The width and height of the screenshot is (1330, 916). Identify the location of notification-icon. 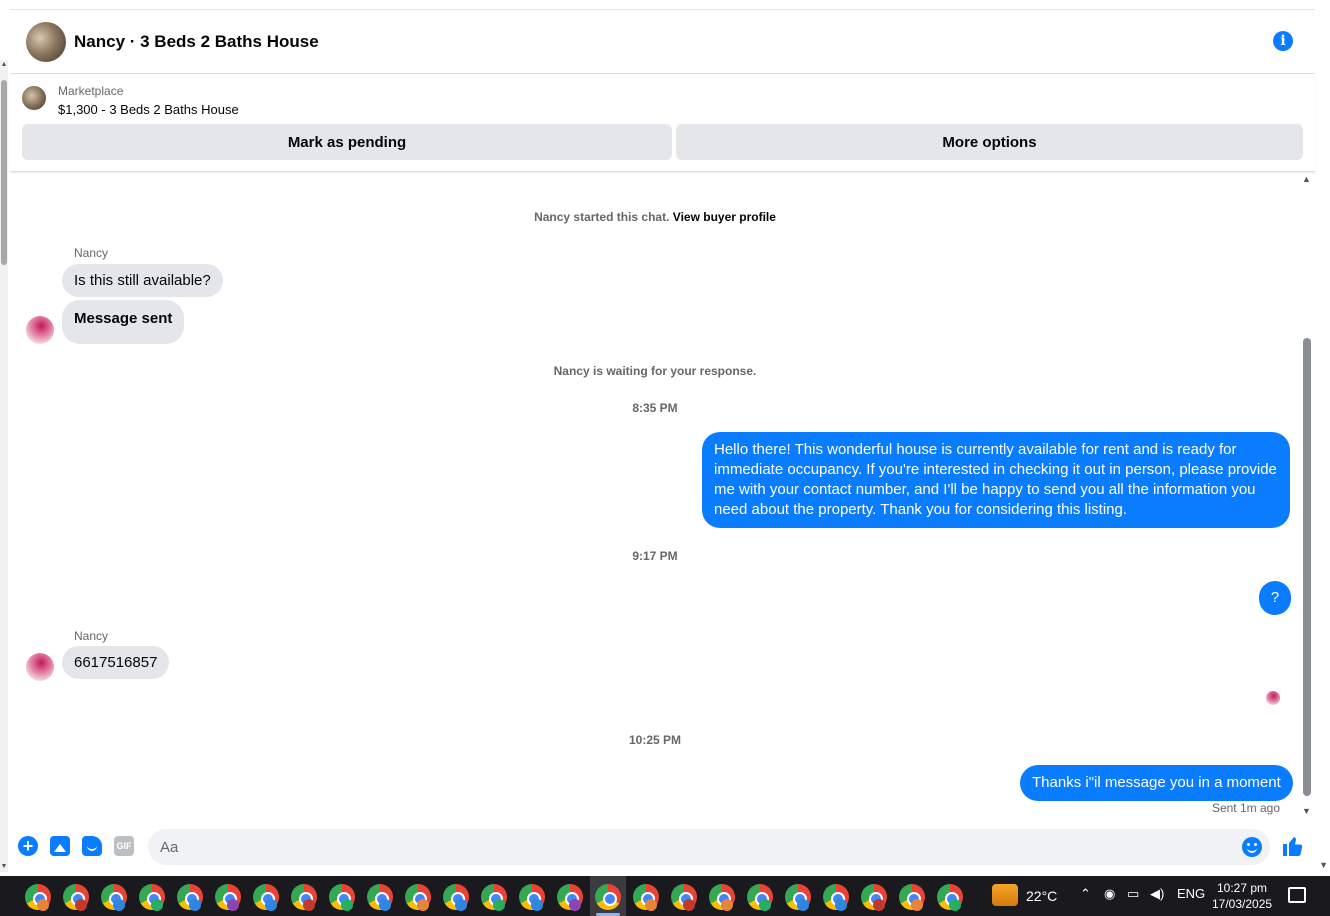
(1297, 895).